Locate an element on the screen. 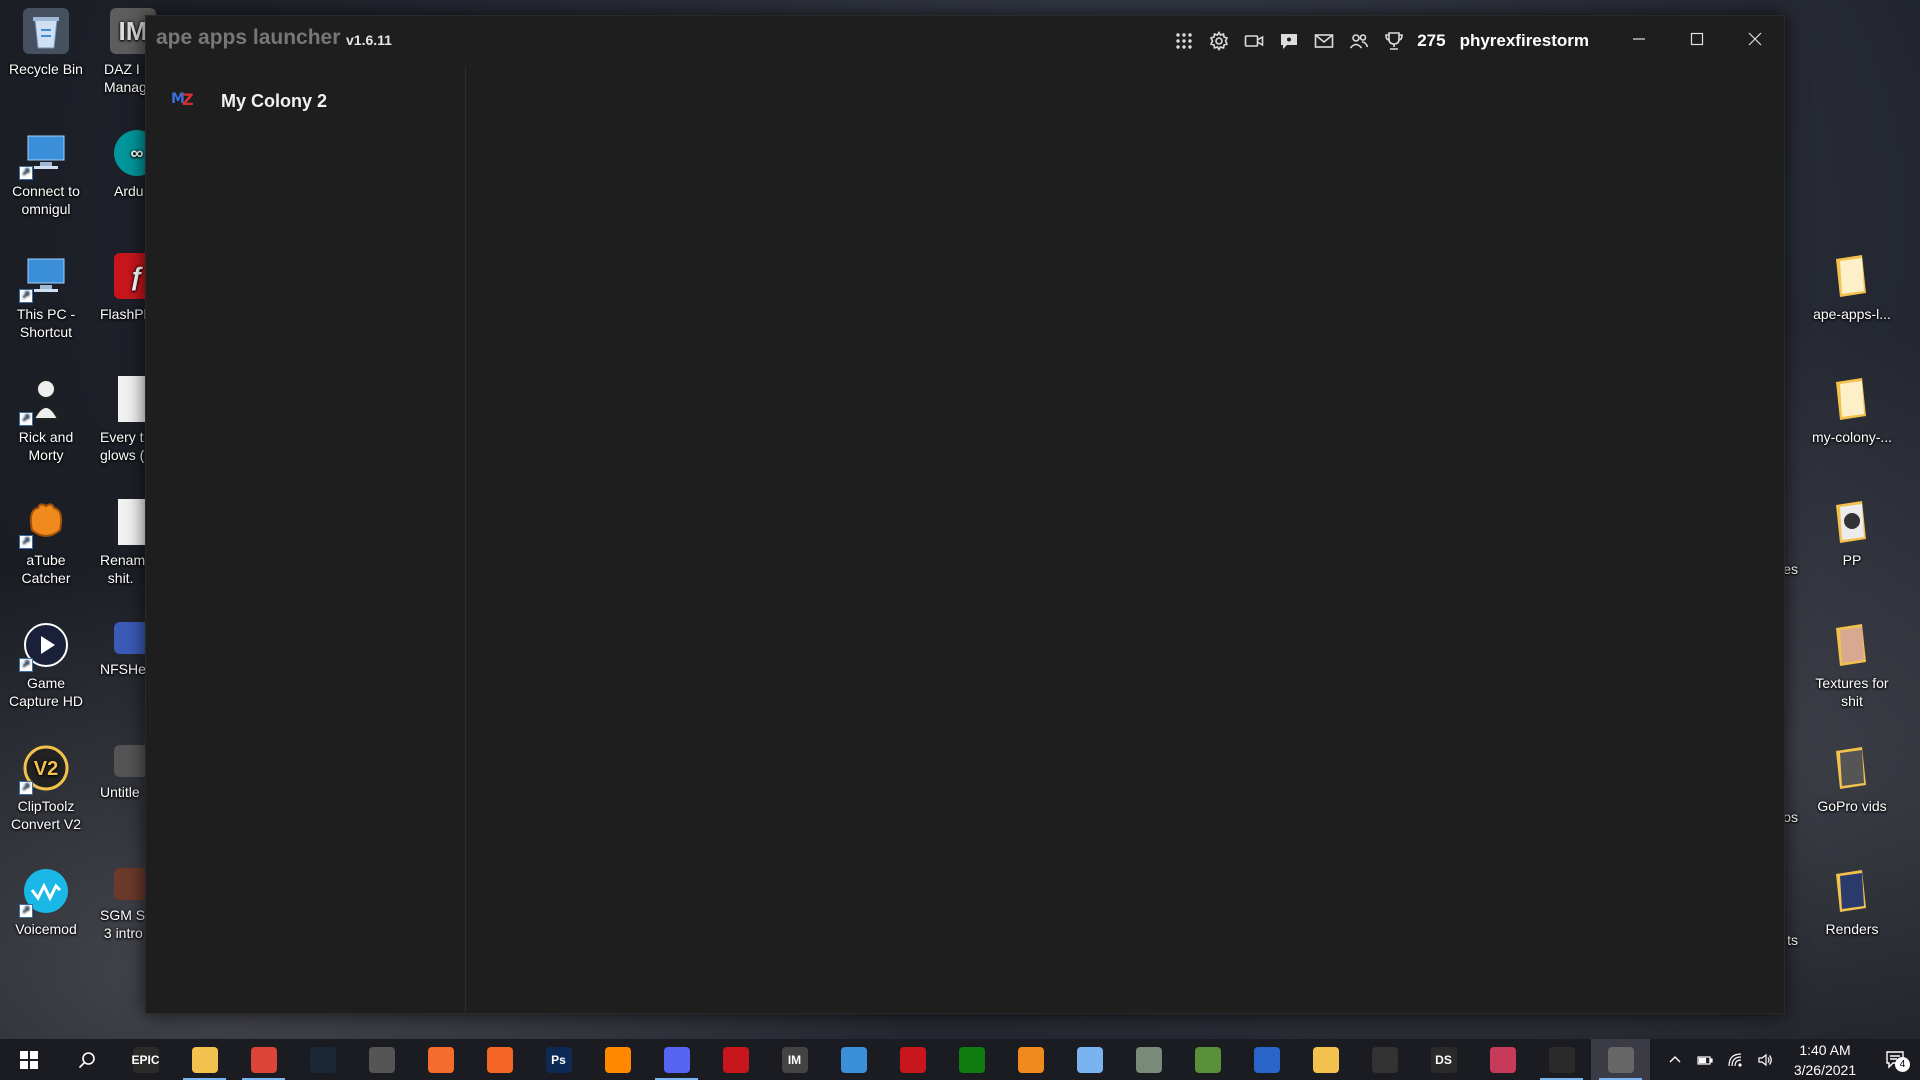  desktop-icon-label: PP is located at coordinates (1852, 560).